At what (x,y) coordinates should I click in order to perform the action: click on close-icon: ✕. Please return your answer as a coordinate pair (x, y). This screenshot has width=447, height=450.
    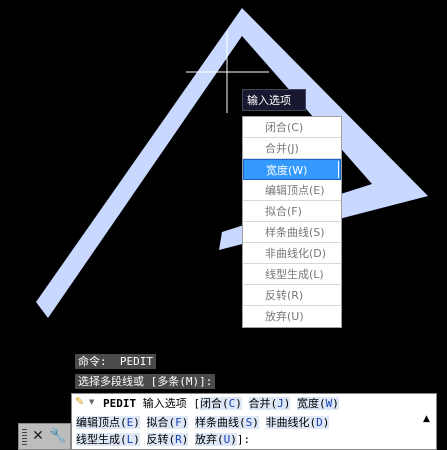
    Looking at the image, I should click on (38, 436).